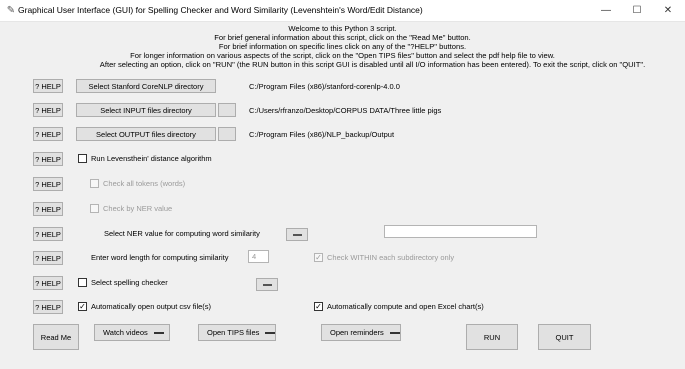  What do you see at coordinates (56, 337) in the screenshot?
I see `read-me-button: Read Me` at bounding box center [56, 337].